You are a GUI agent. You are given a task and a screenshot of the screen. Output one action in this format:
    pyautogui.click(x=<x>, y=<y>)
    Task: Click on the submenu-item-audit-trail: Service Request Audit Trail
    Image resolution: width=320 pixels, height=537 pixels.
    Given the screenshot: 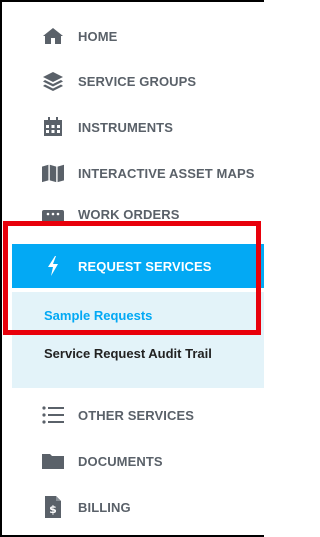 What is the action you would take?
    pyautogui.click(x=128, y=353)
    